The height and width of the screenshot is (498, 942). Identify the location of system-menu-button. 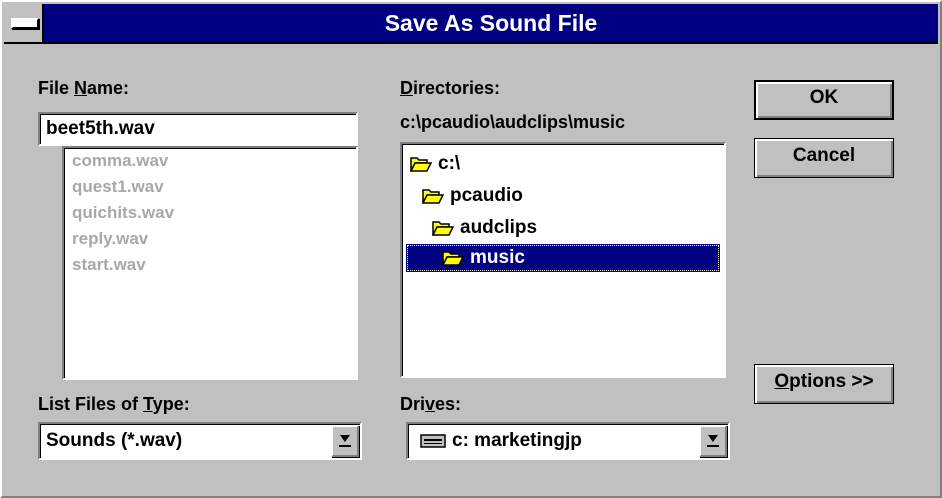
(24, 23).